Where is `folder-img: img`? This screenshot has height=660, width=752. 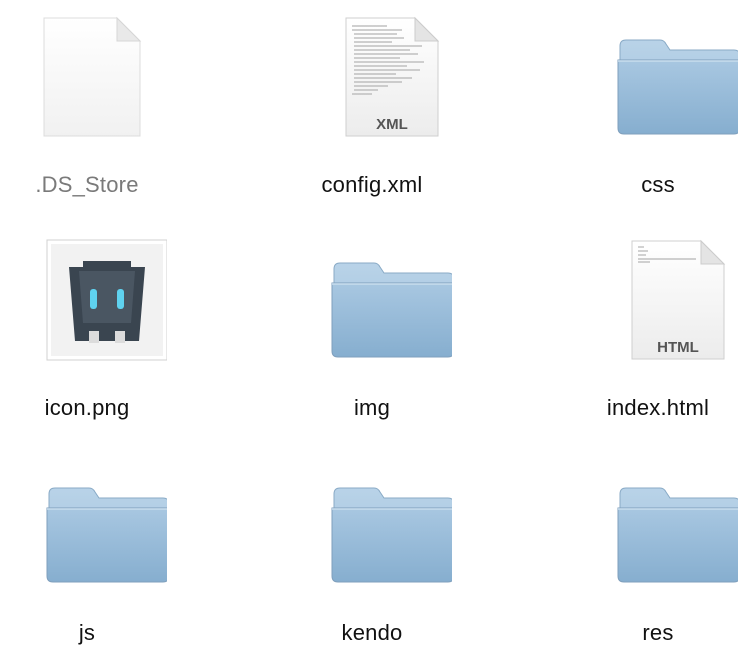 folder-img: img is located at coordinates (372, 335).